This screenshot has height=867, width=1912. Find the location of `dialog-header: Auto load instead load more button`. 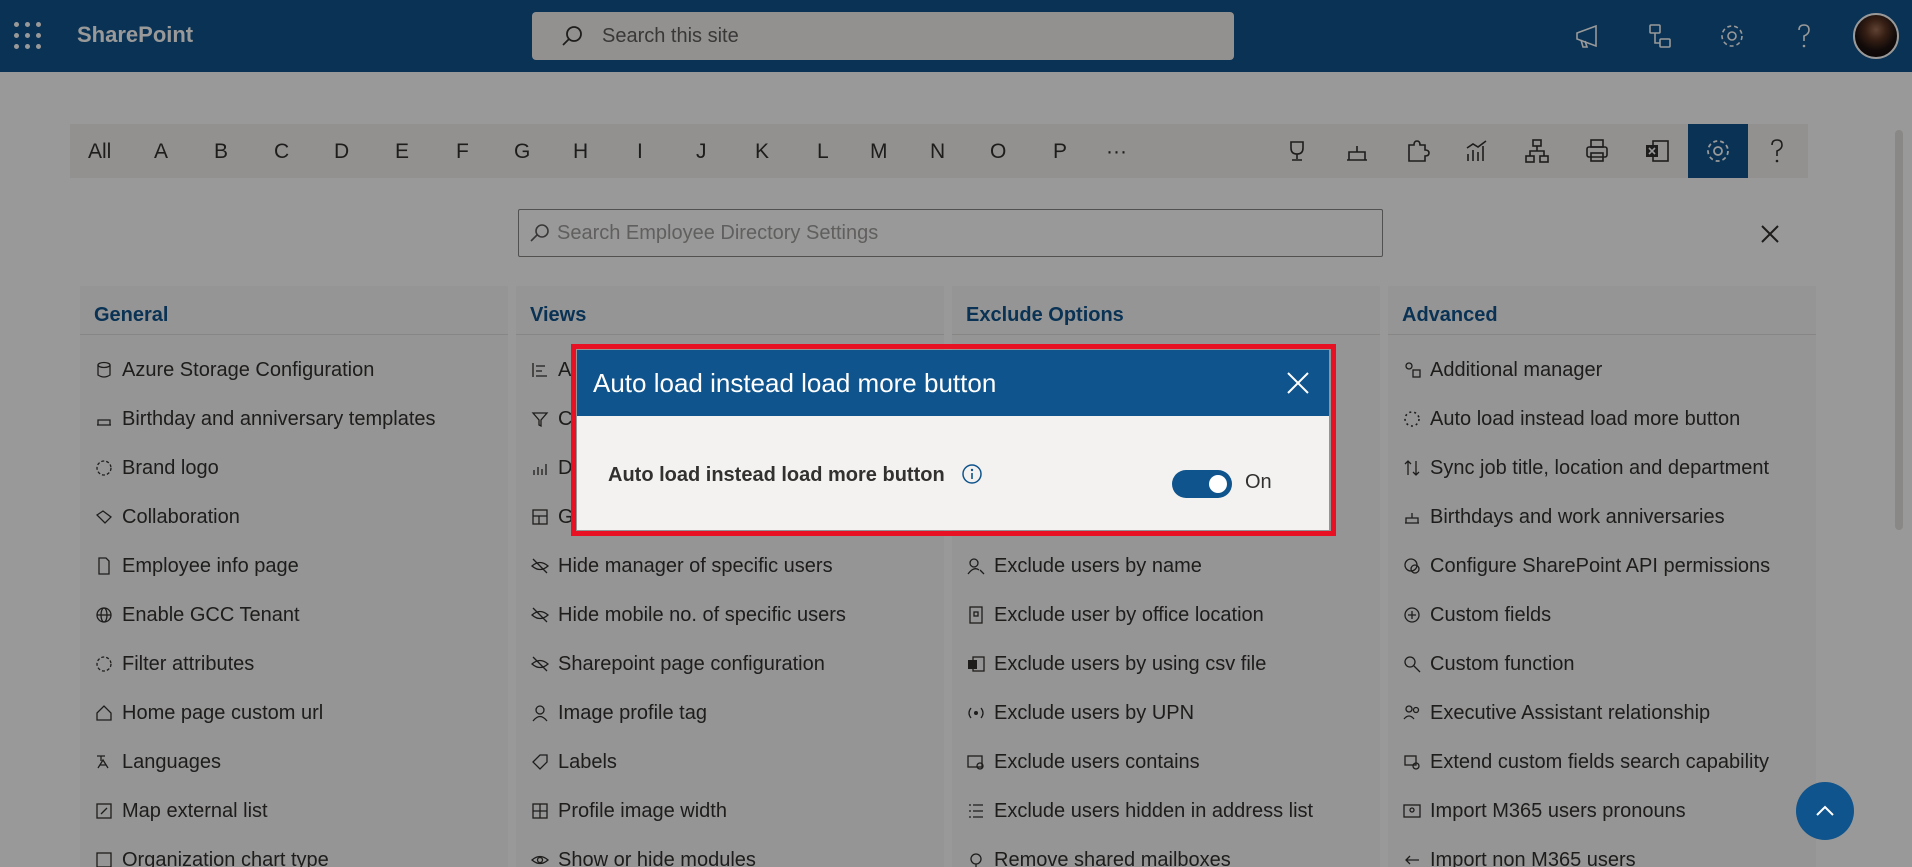

dialog-header: Auto load instead load more button is located at coordinates (953, 383).